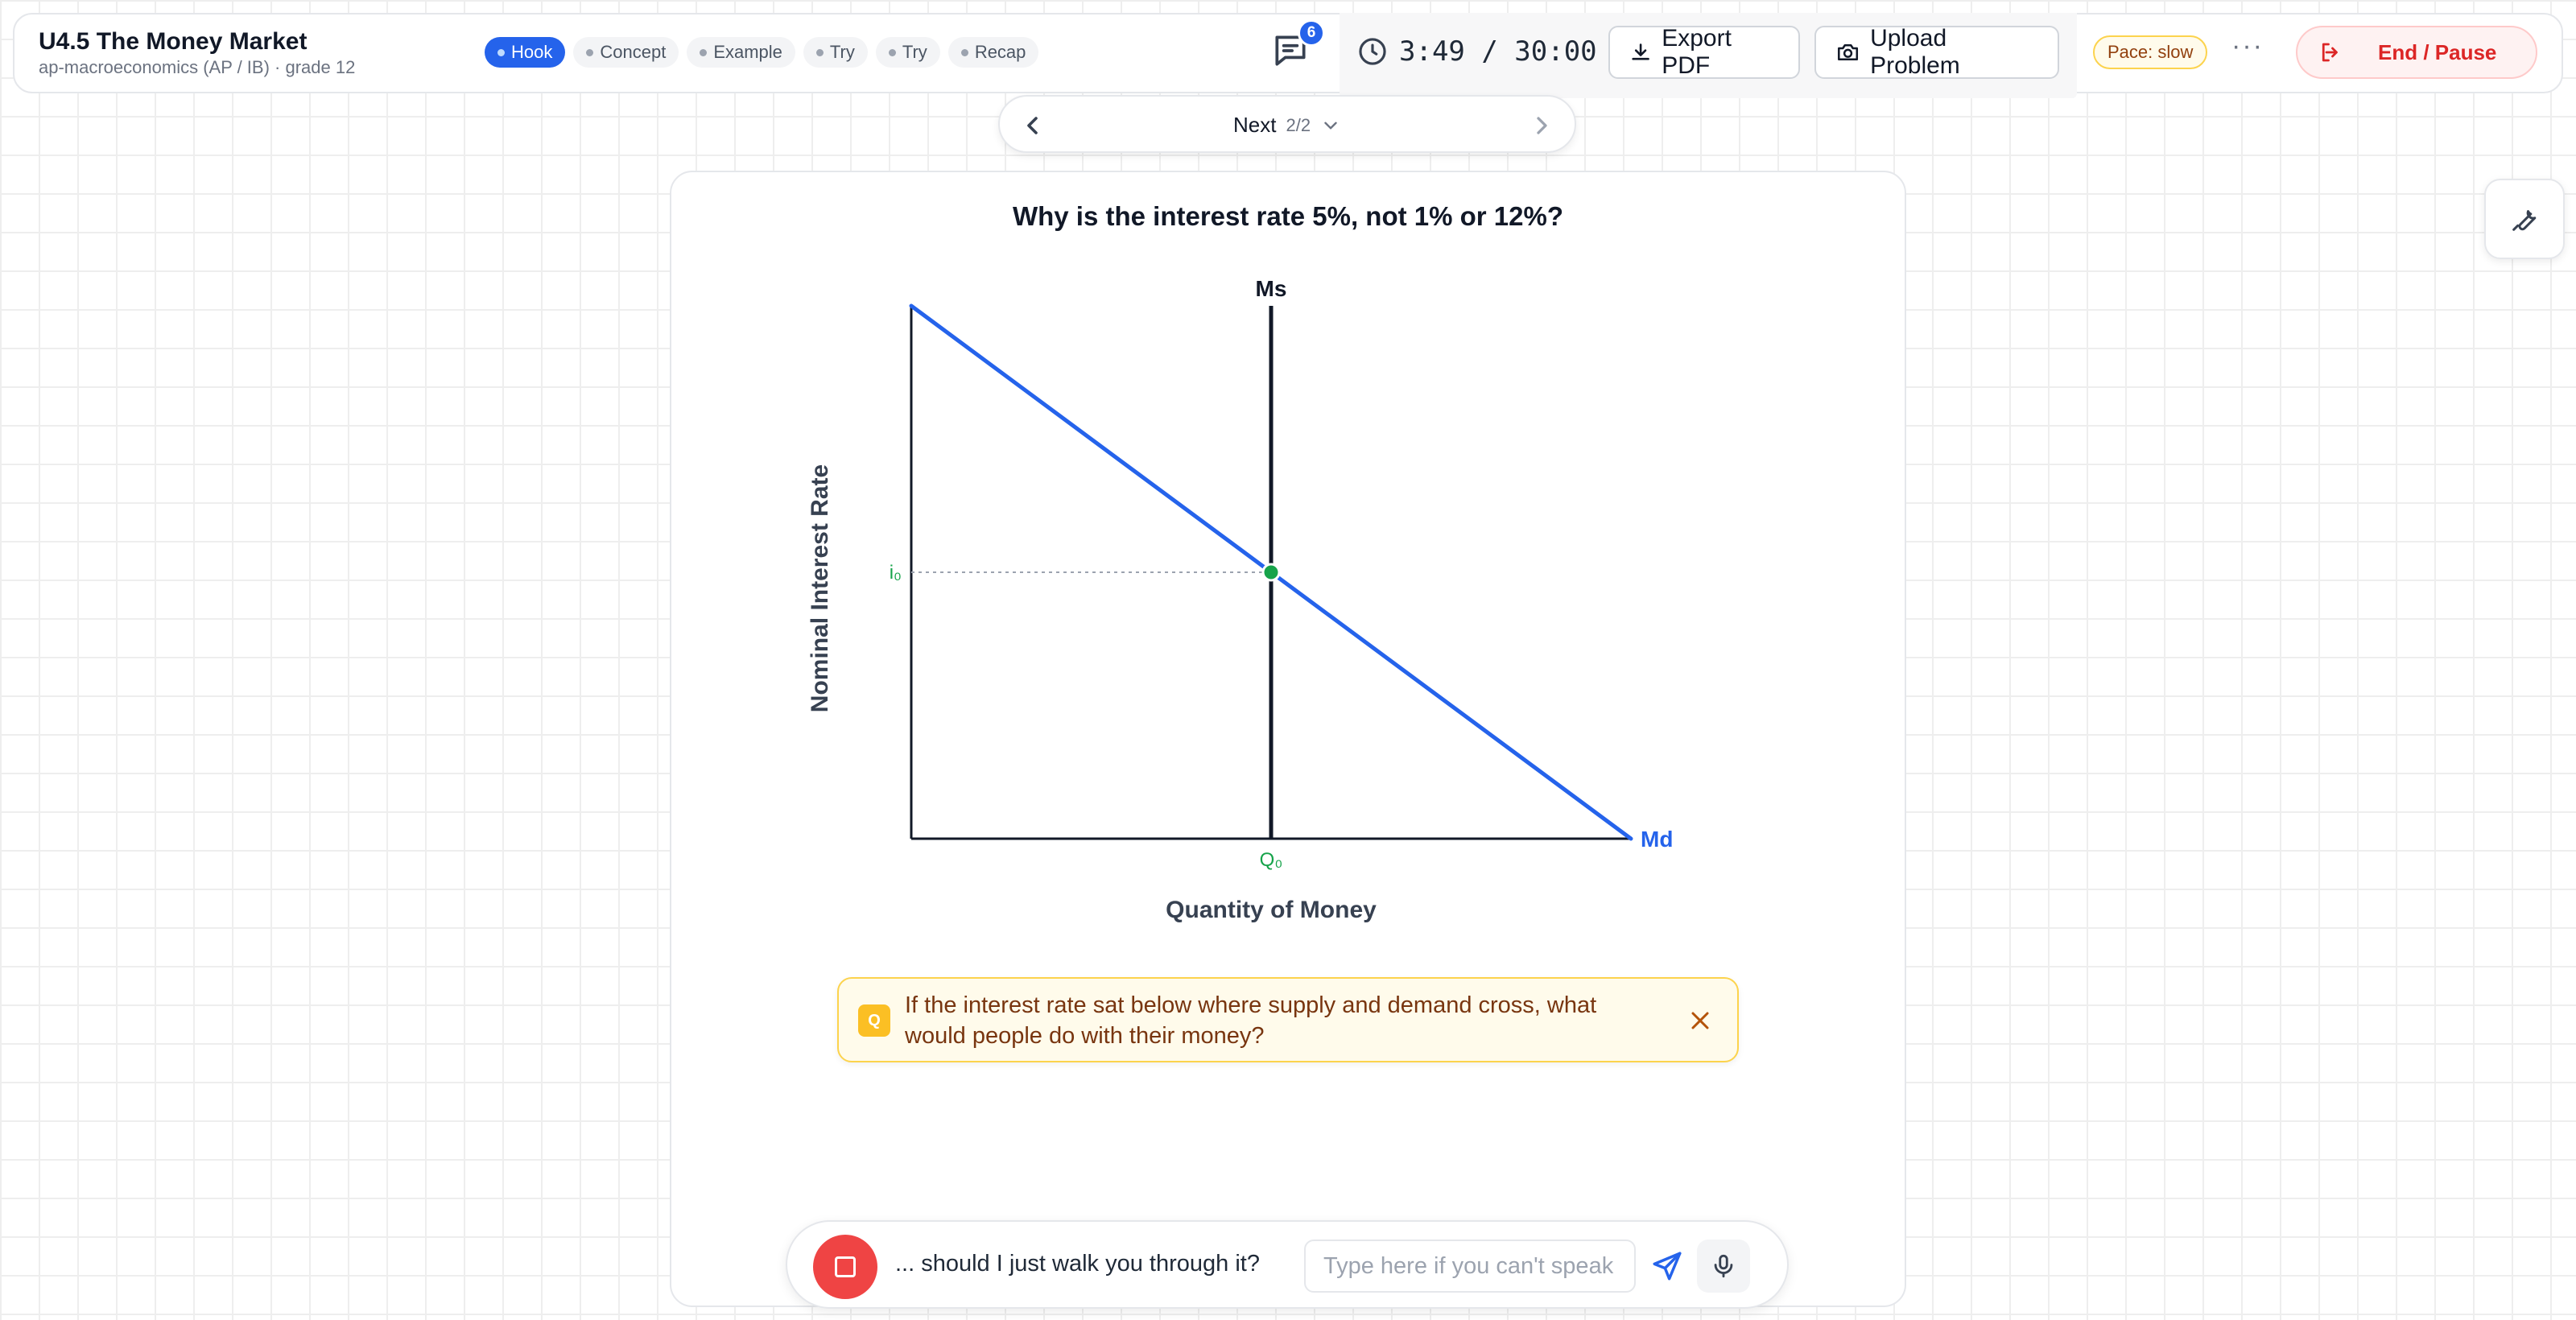 Image resolution: width=2576 pixels, height=1320 pixels. I want to click on chevron-down-icon, so click(1330, 126).